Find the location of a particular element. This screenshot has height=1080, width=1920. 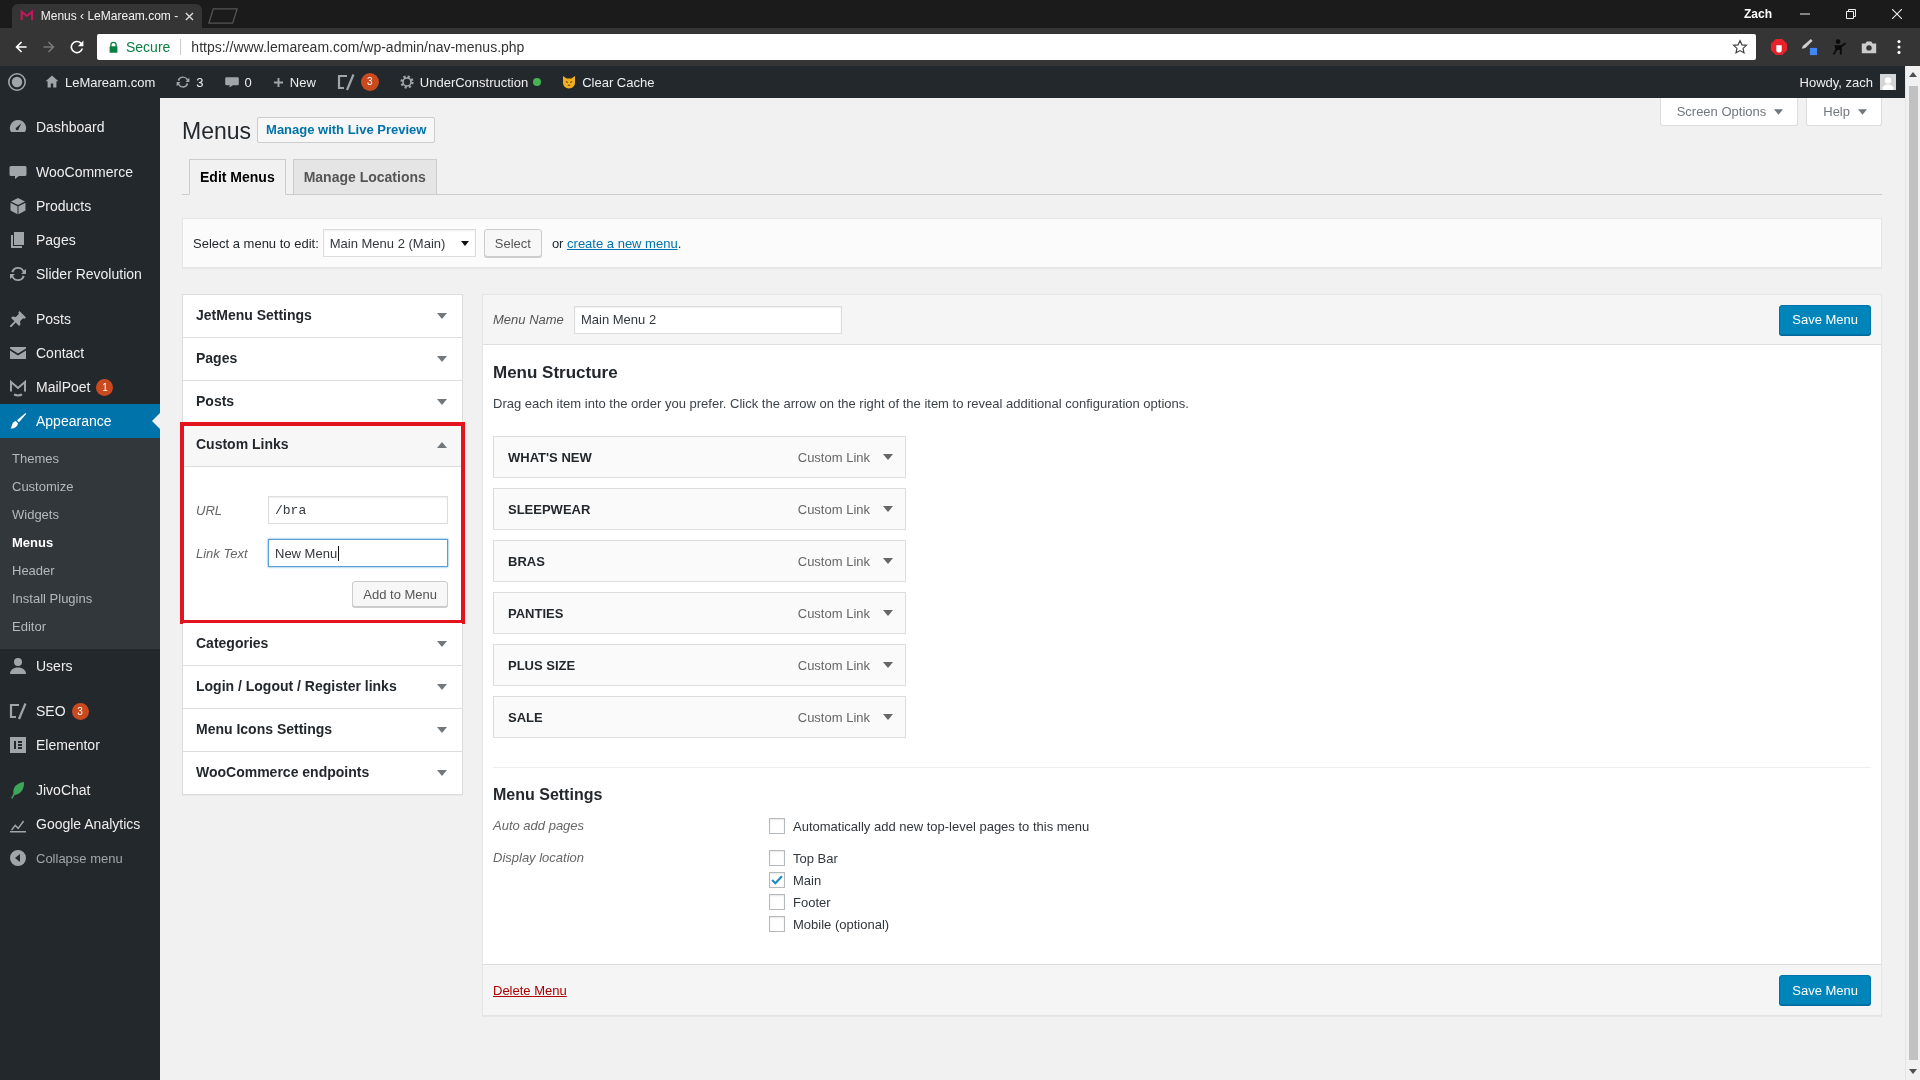

submenu-item: Themes is located at coordinates (80, 459).